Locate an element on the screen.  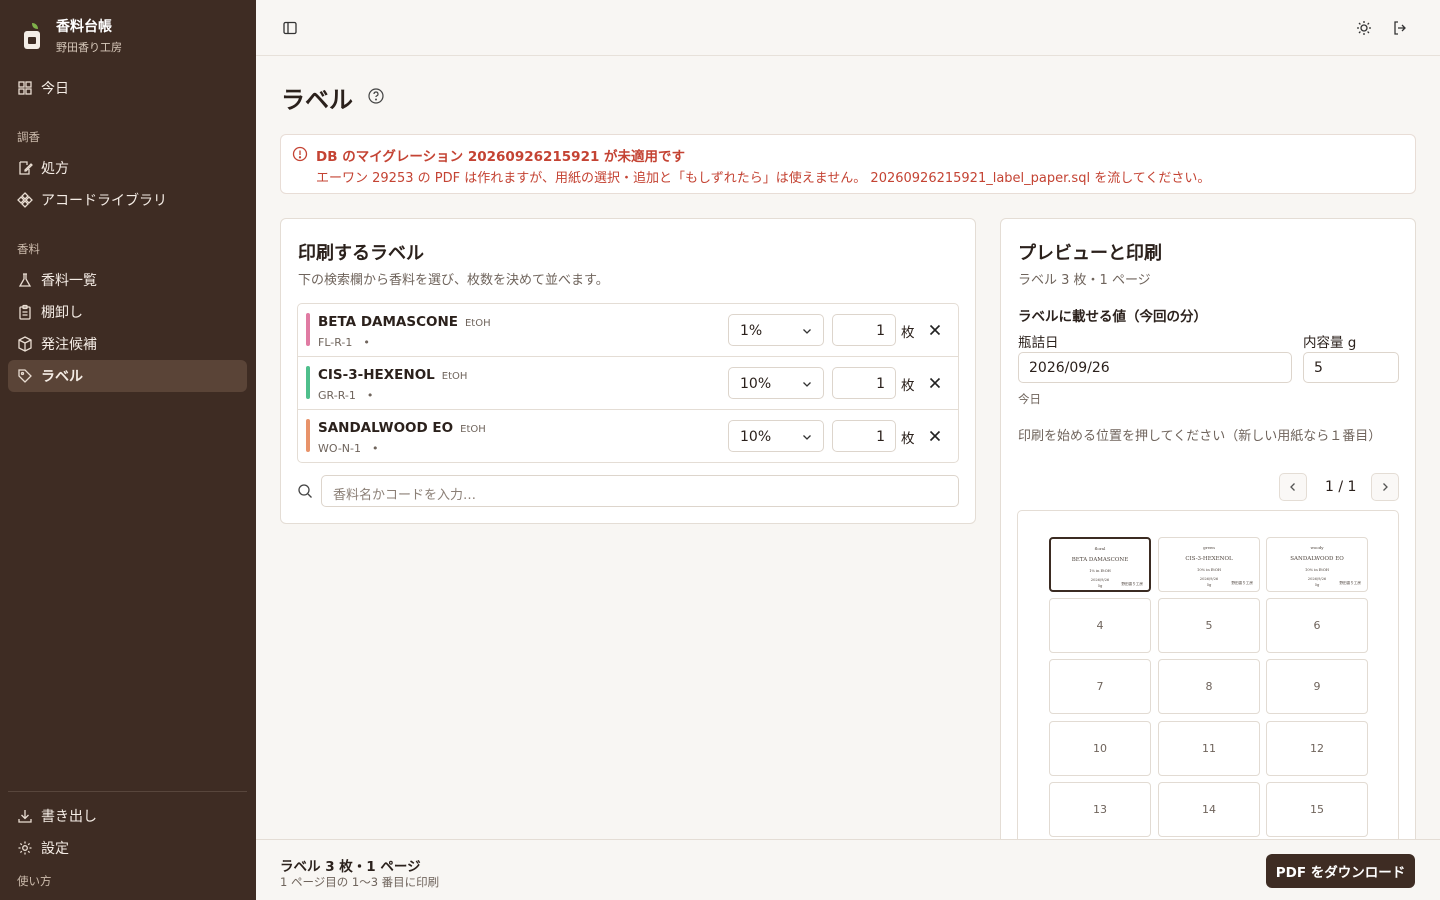
help-circle-icon is located at coordinates (376, 96).